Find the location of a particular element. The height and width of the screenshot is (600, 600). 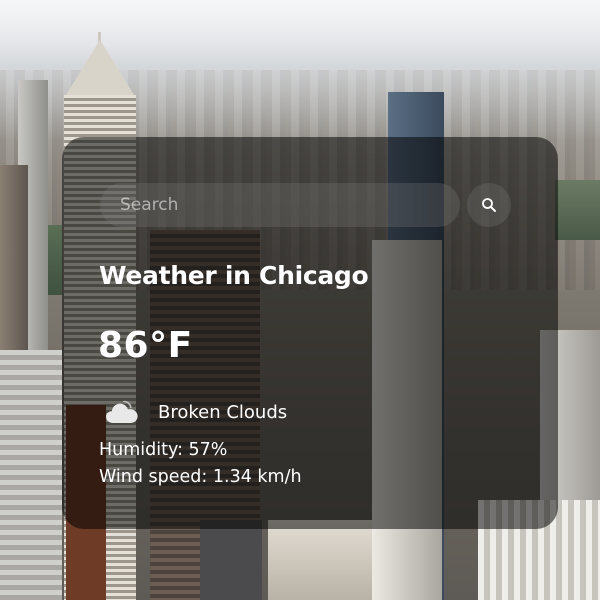

search-icon is located at coordinates (489, 205).